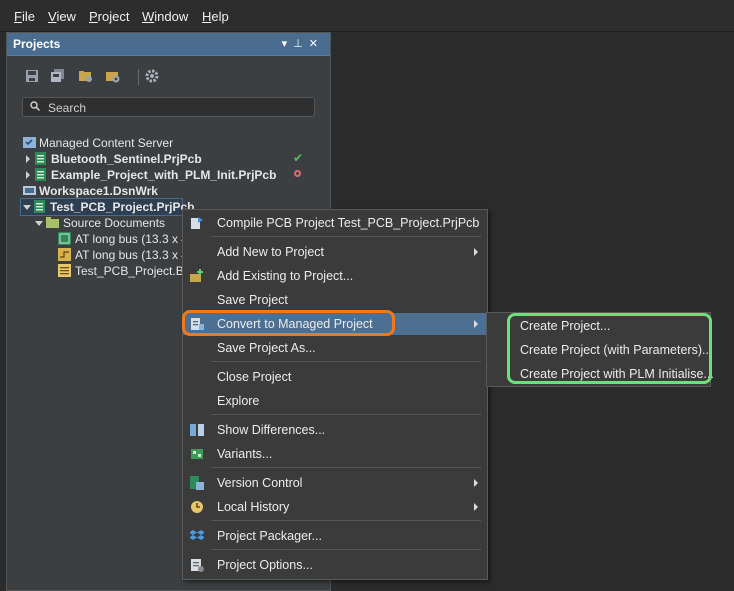 The image size is (734, 591). I want to click on checkmark-icon: ✔, so click(297, 158).